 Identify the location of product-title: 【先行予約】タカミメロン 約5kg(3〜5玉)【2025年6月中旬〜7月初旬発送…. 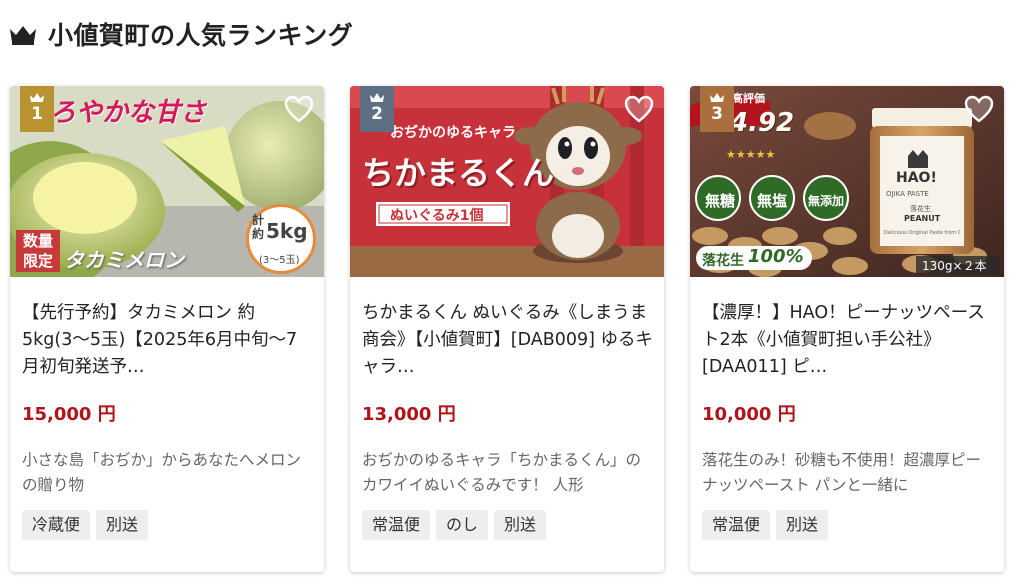
(168, 340).